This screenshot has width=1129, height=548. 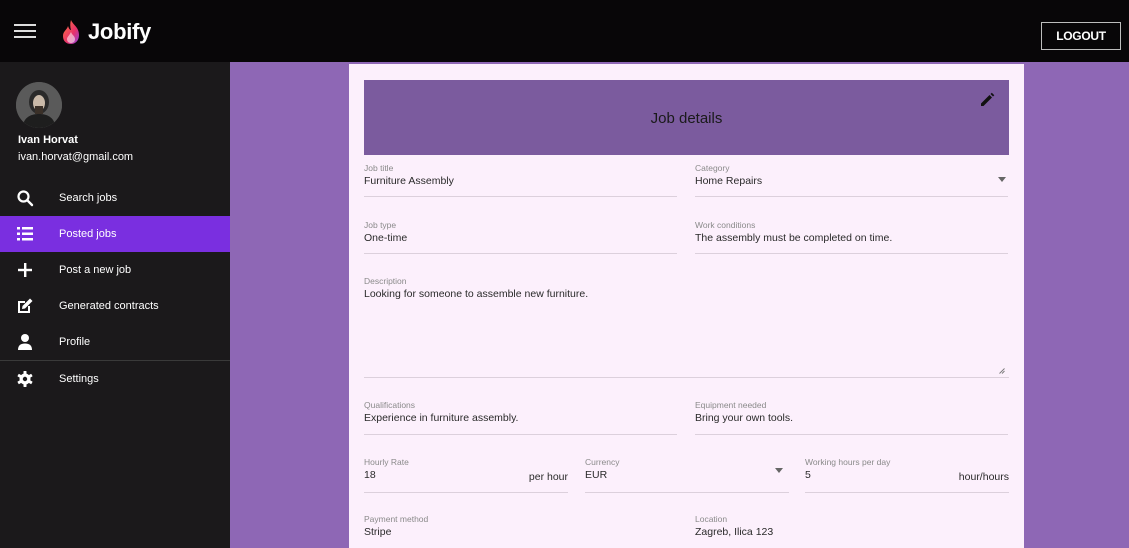 I want to click on app-name: Jobify, so click(x=119, y=31).